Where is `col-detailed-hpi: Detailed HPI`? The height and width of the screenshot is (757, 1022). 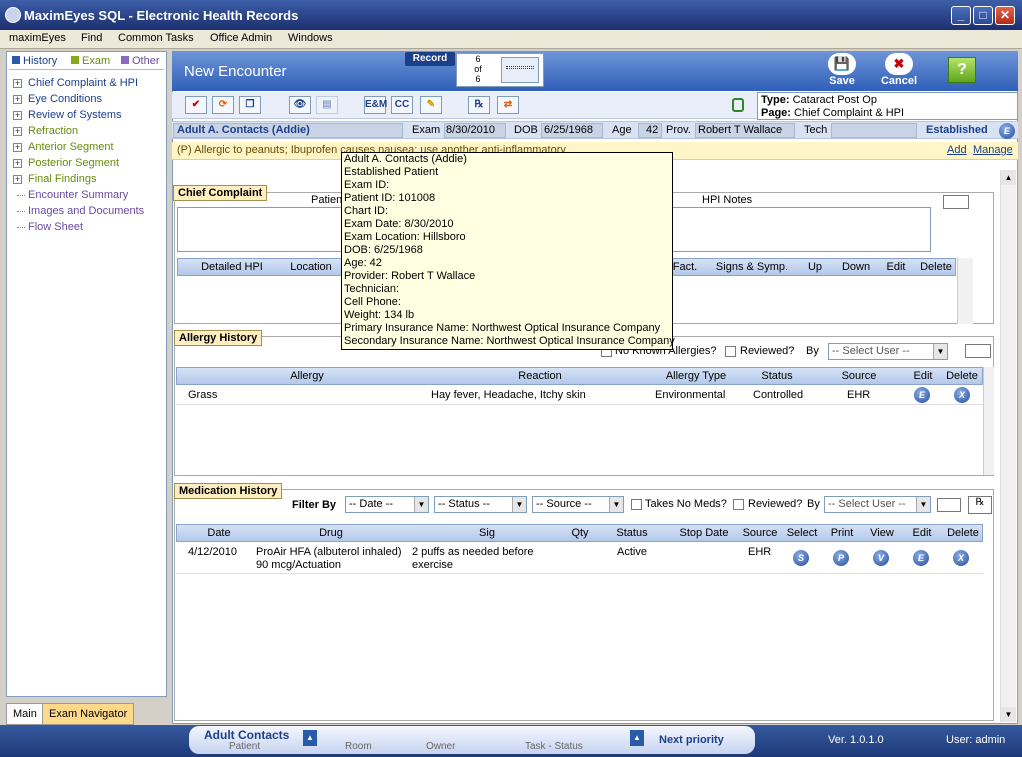 col-detailed-hpi: Detailed HPI is located at coordinates (232, 267).